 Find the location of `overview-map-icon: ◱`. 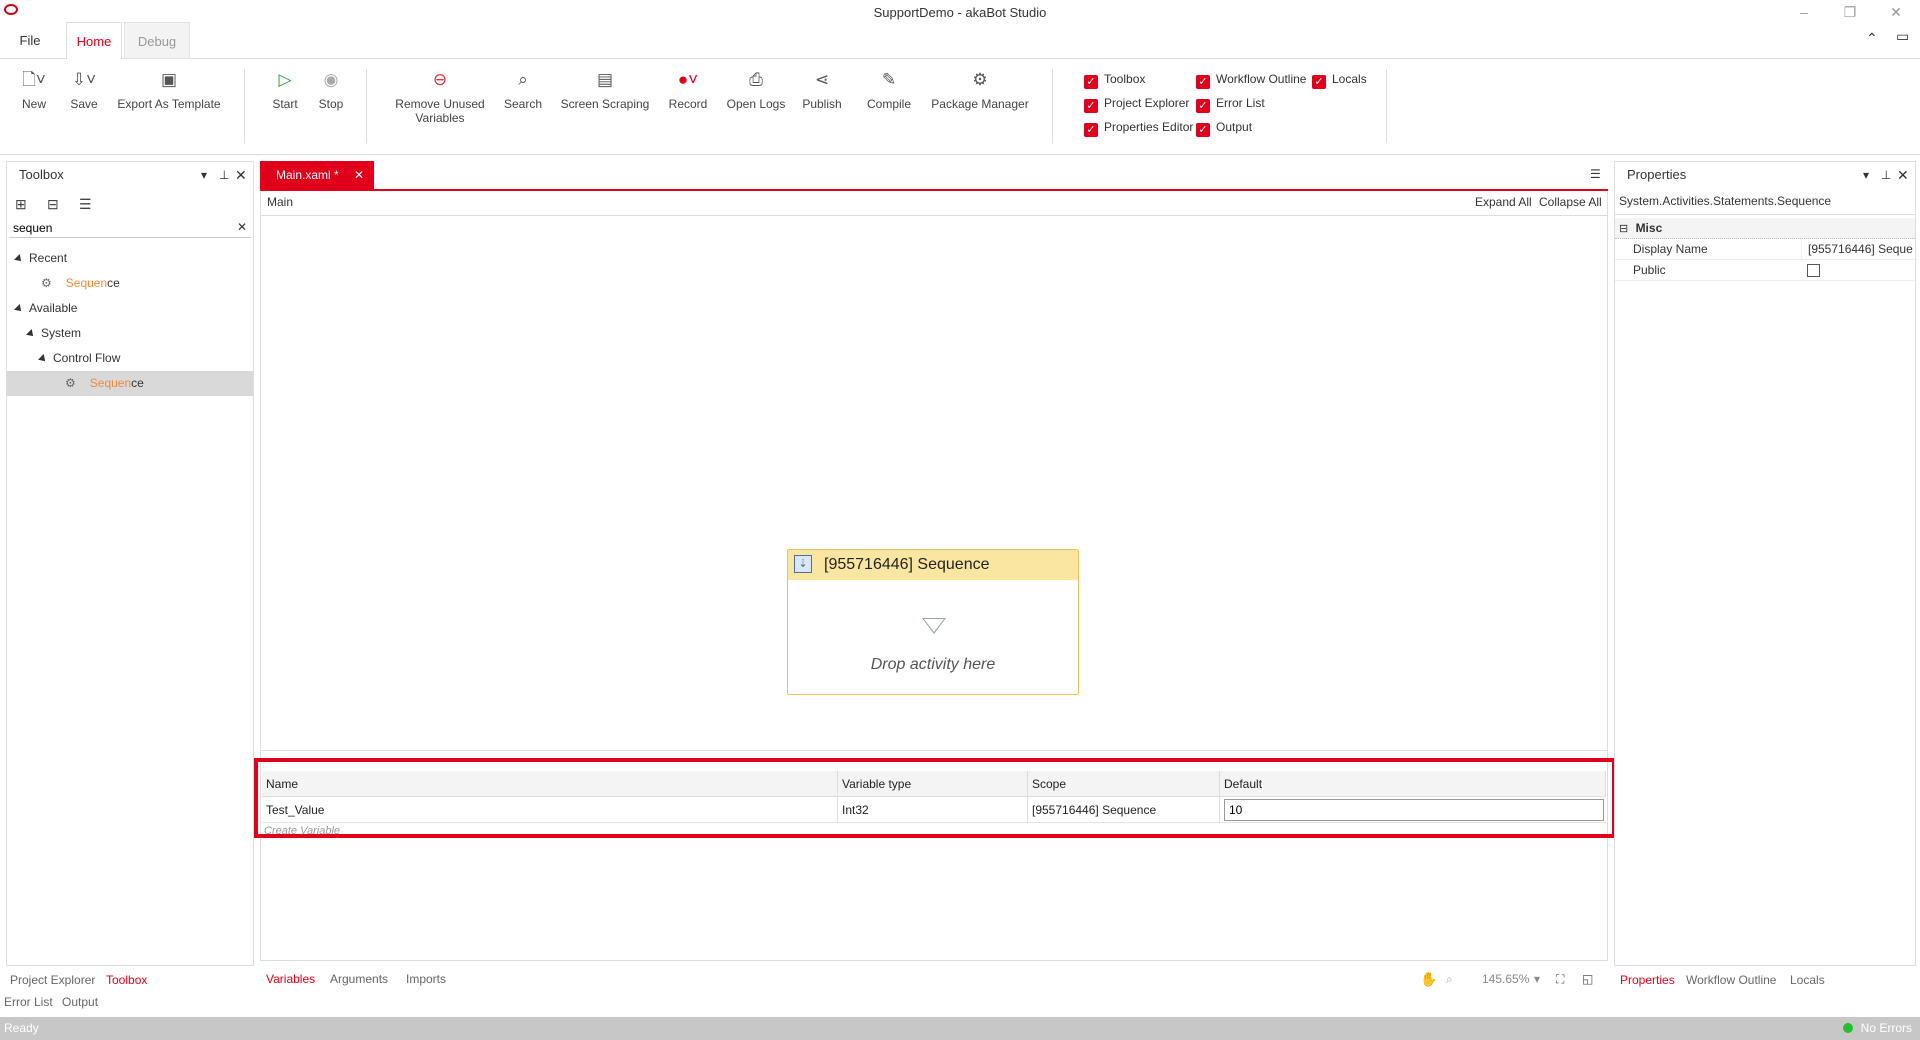

overview-map-icon: ◱ is located at coordinates (1587, 979).